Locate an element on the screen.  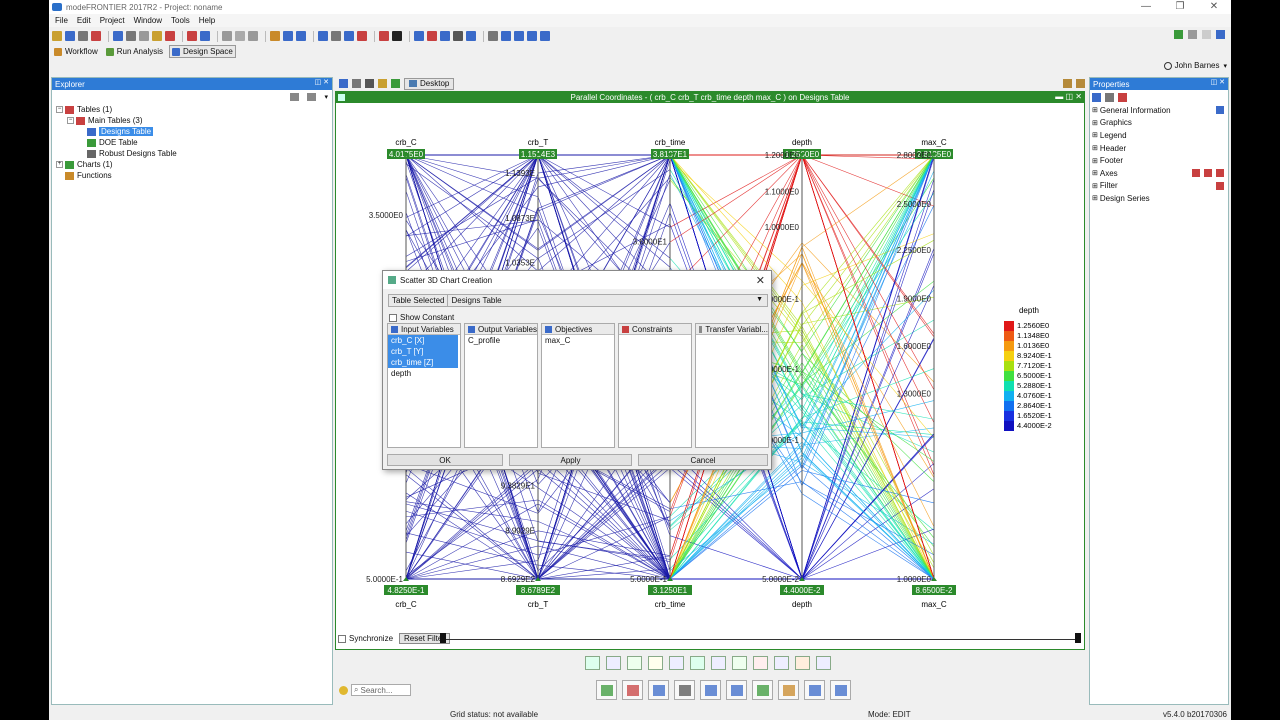
grid-icon is located at coordinates (395, 83).